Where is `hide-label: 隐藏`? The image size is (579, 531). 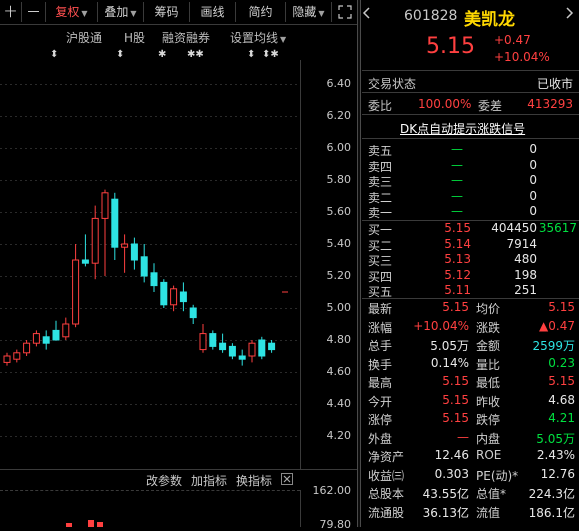 hide-label: 隐藏 is located at coordinates (304, 12).